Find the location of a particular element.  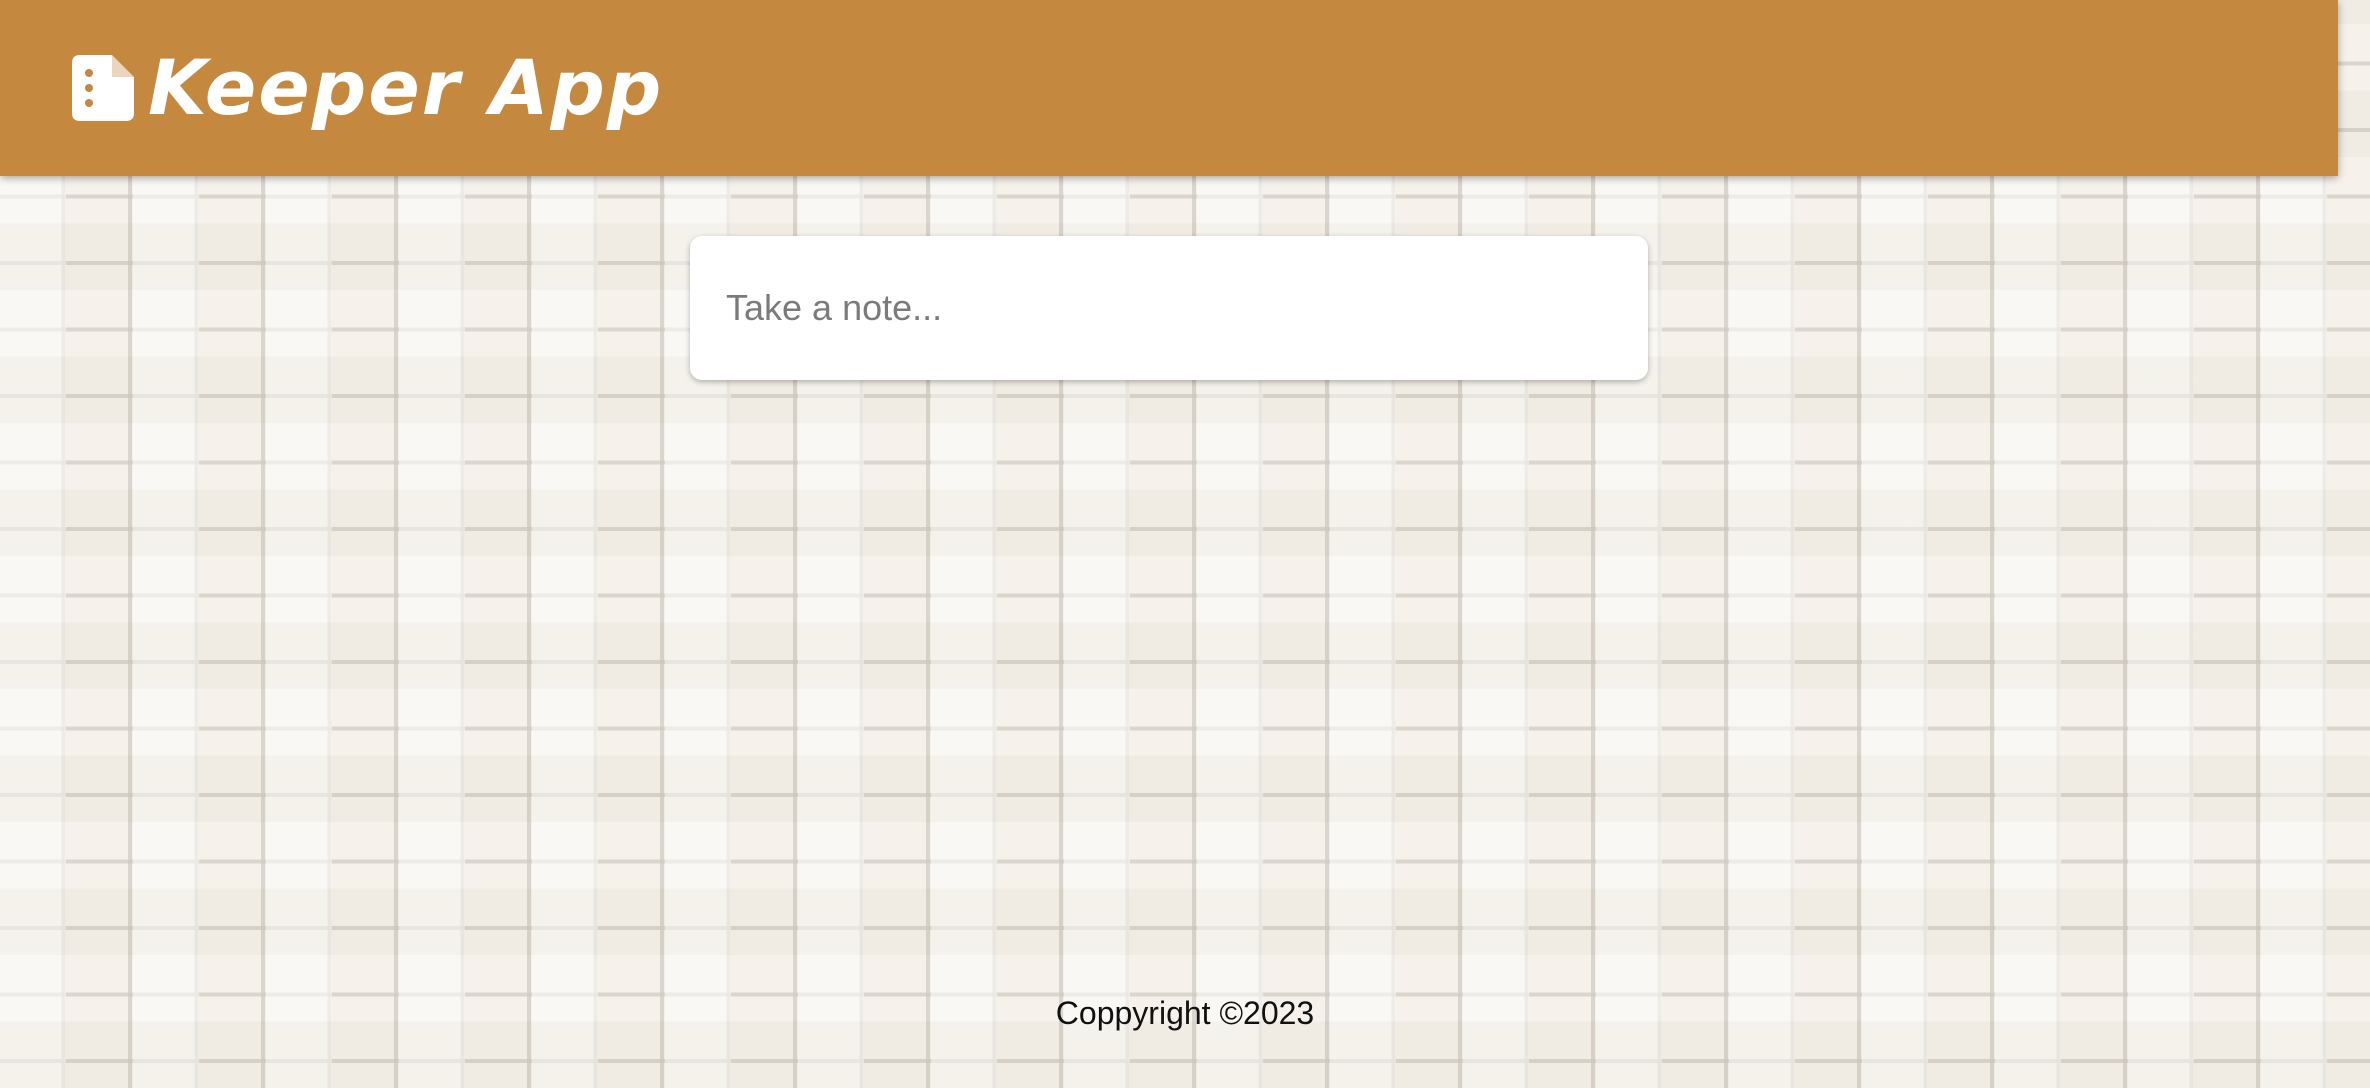

footer: Coppyright ©2023 is located at coordinates (1185, 1013).